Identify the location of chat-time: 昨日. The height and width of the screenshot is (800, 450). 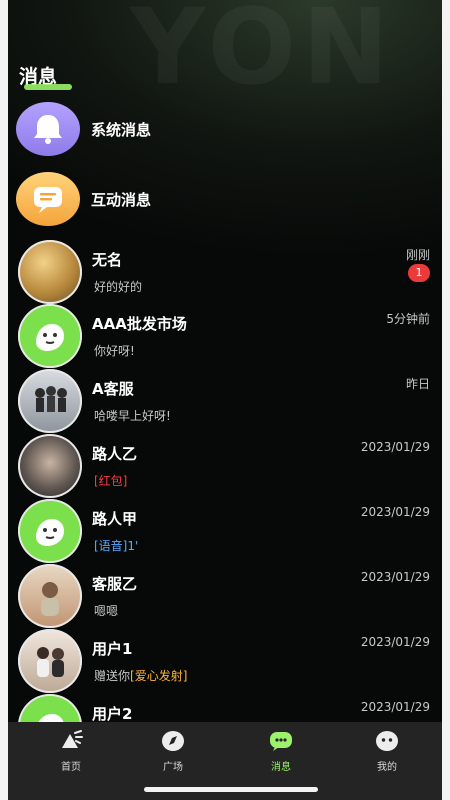
(417, 384).